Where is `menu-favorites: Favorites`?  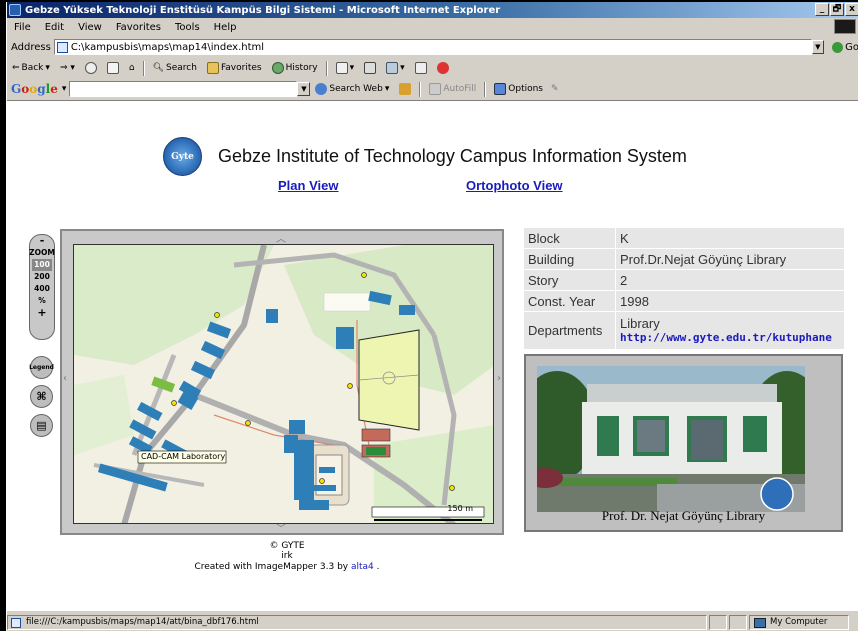 menu-favorites: Favorites is located at coordinates (138, 27).